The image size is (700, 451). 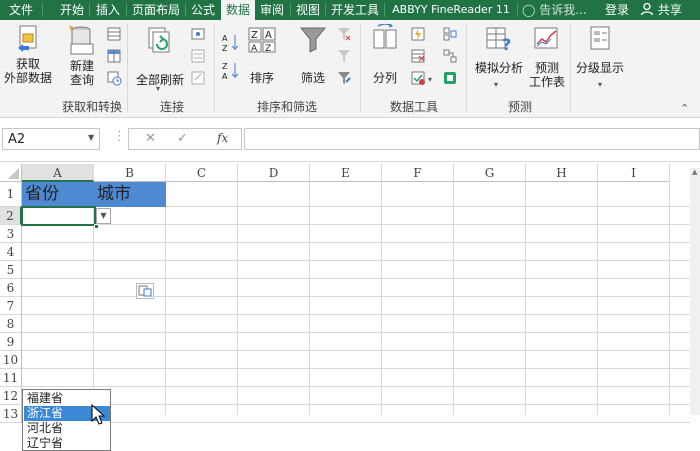 What do you see at coordinates (547, 56) in the screenshot?
I see `forecast-sheet-button: 预测 工作表` at bounding box center [547, 56].